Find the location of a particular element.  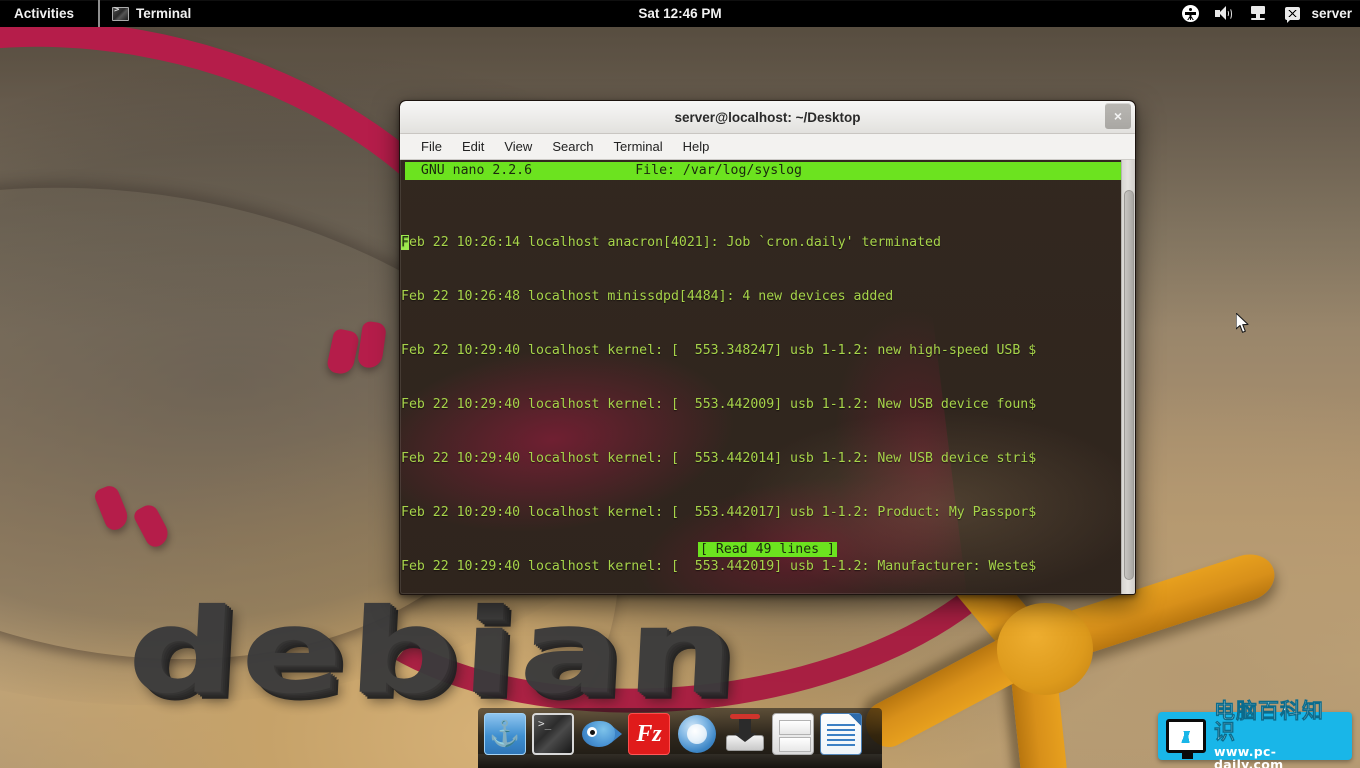

terminal-scrollbar is located at coordinates (1128, 377).